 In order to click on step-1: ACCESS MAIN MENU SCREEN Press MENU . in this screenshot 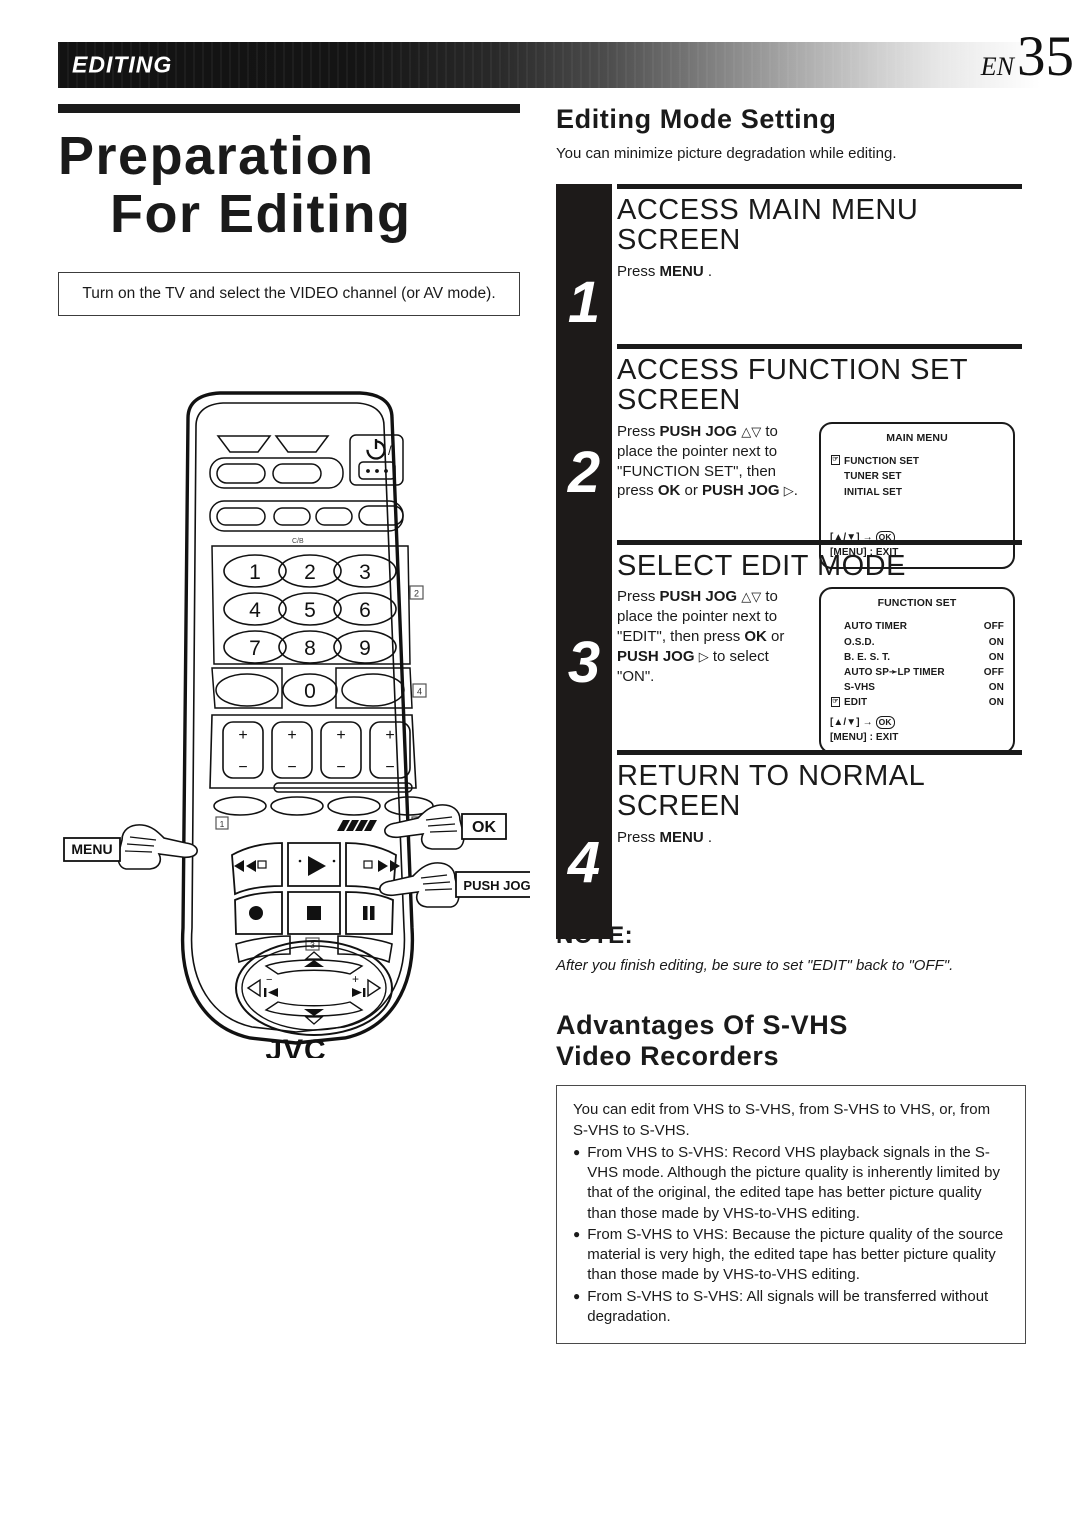, I will do `click(821, 264)`.